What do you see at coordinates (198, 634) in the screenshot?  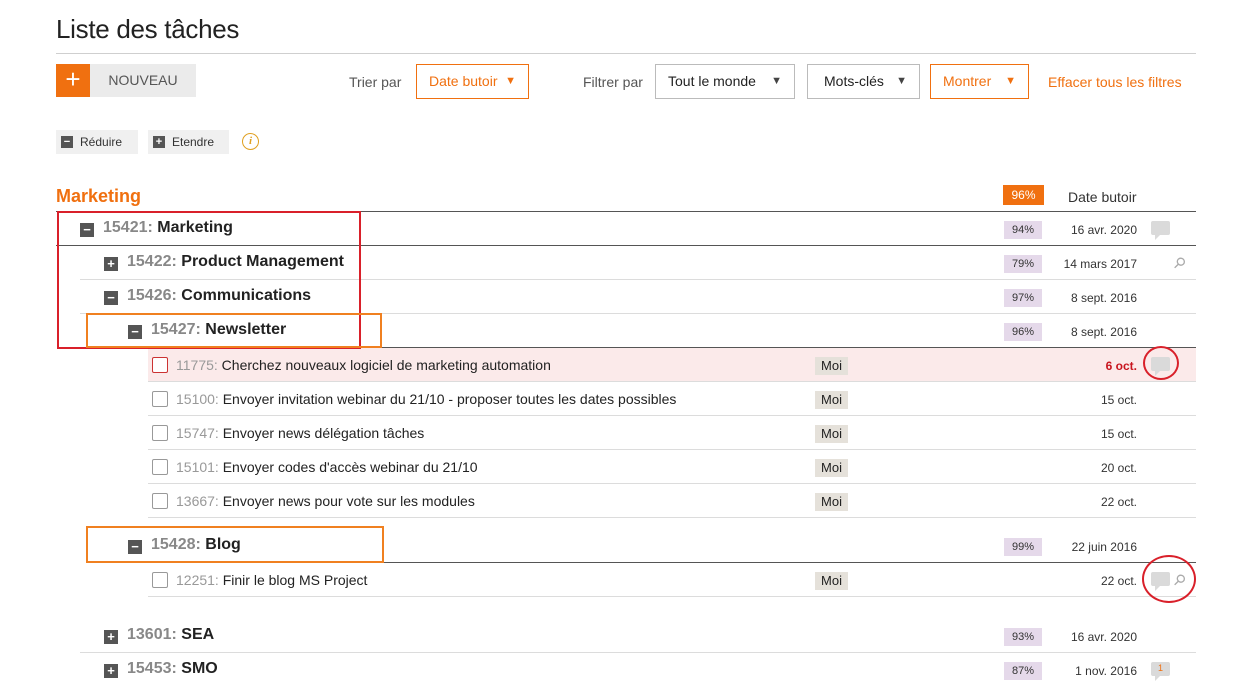 I see `group-name: SEA` at bounding box center [198, 634].